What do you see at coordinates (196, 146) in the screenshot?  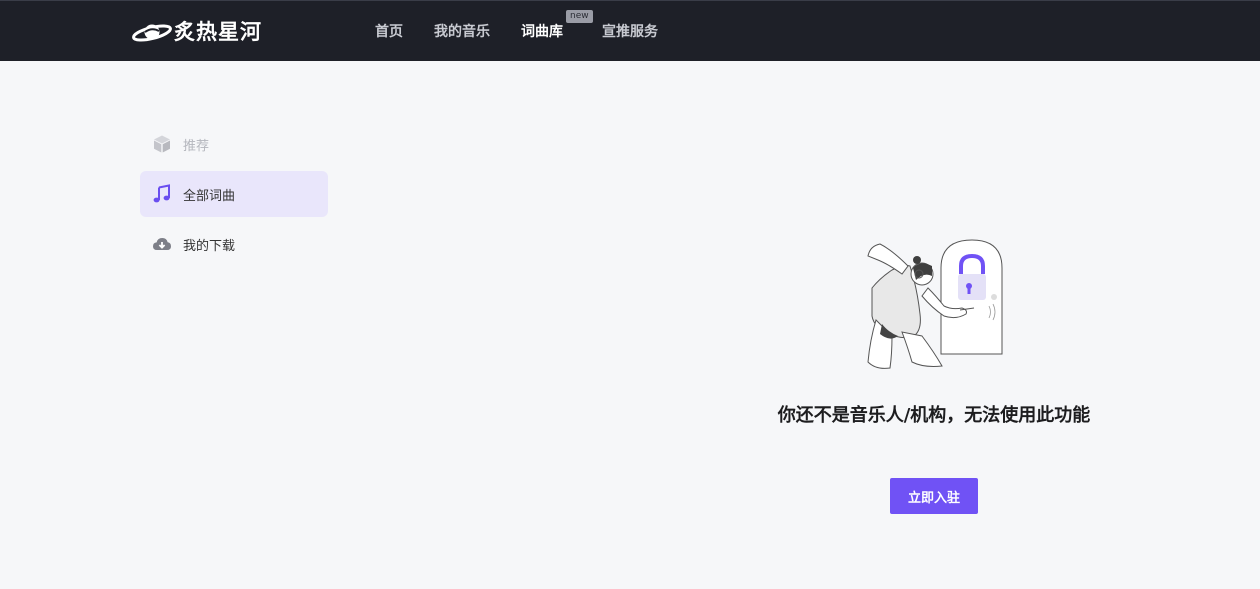 I see `sidebar-item-label: 推荐` at bounding box center [196, 146].